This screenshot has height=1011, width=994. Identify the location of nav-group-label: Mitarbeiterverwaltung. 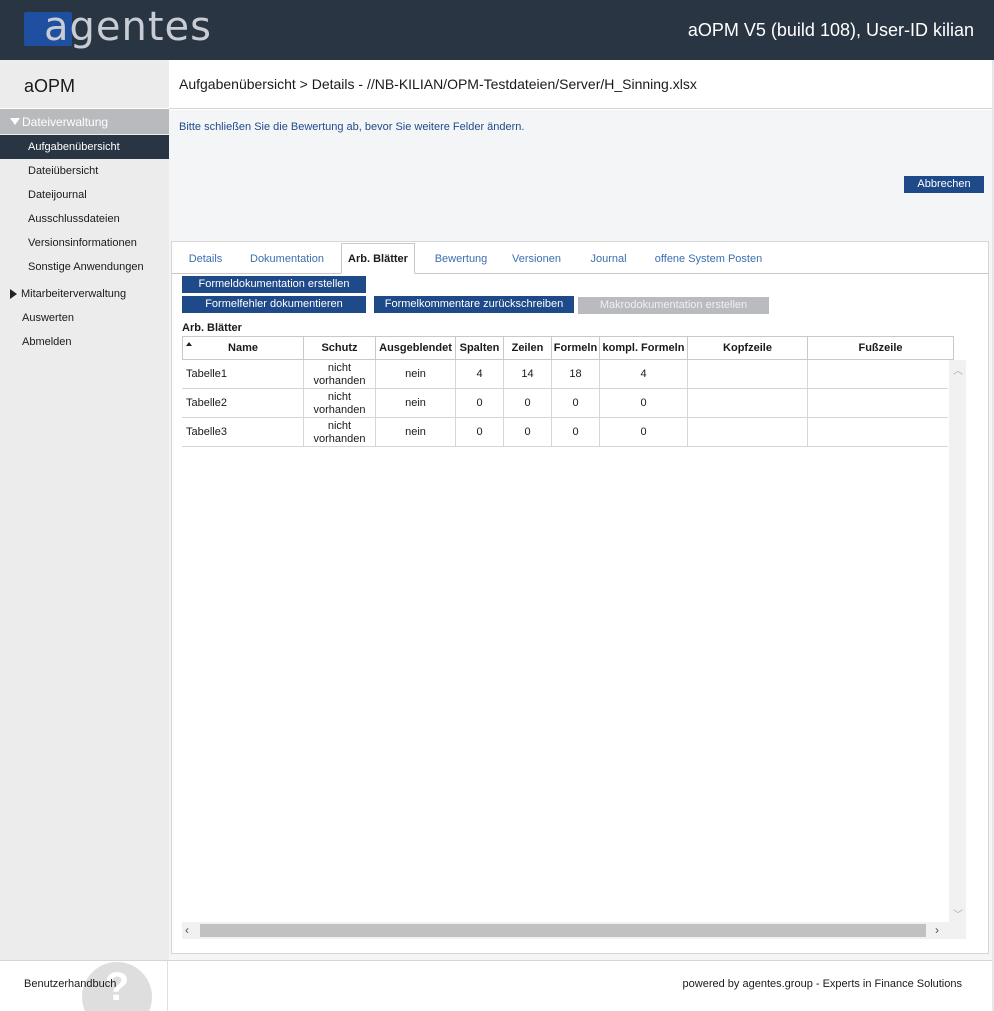
(74, 293).